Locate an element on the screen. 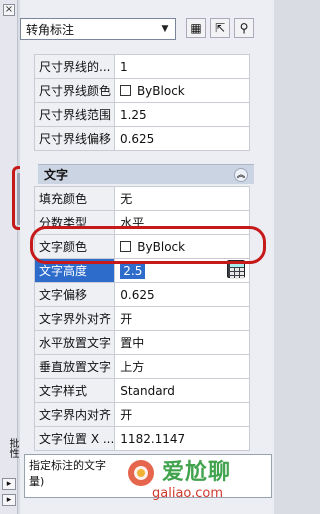 This screenshot has width=320, height=514. property-row: 文字样式 Standard is located at coordinates (141, 390).